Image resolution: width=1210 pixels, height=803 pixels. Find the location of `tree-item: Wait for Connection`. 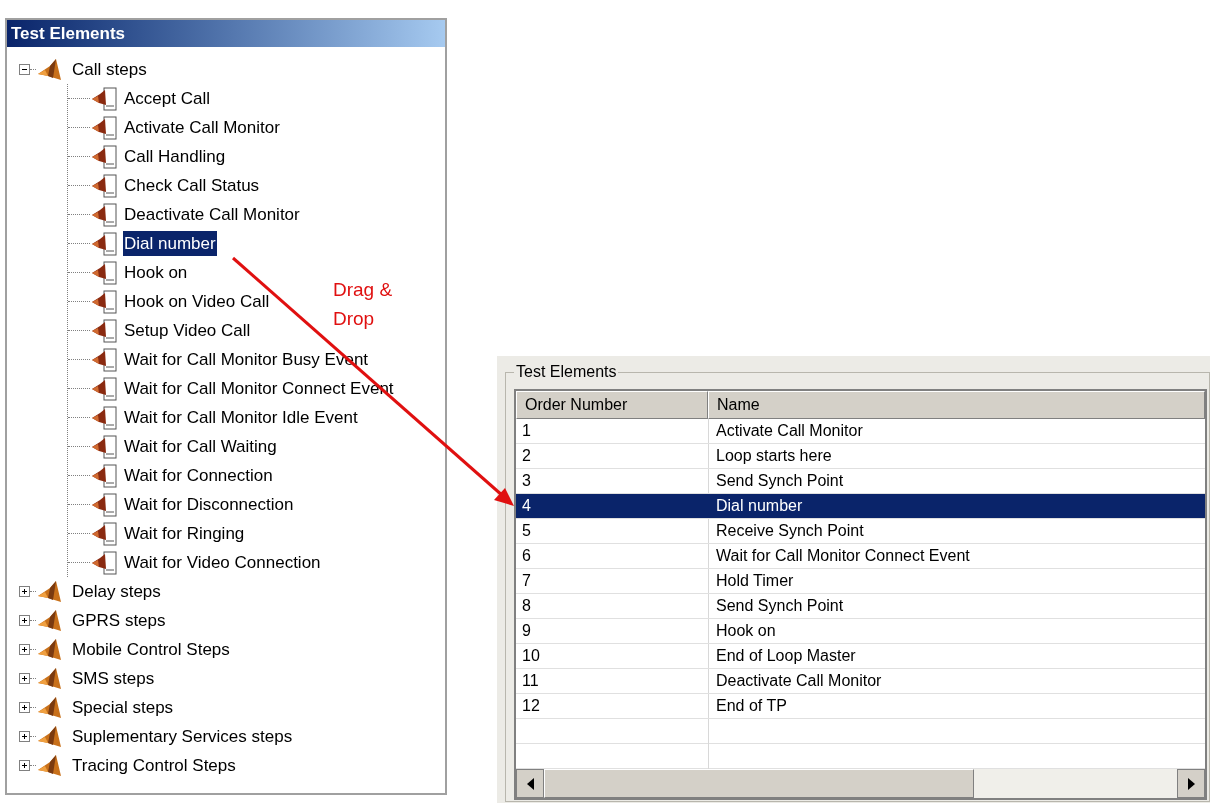

tree-item: Wait for Connection is located at coordinates (198, 475).